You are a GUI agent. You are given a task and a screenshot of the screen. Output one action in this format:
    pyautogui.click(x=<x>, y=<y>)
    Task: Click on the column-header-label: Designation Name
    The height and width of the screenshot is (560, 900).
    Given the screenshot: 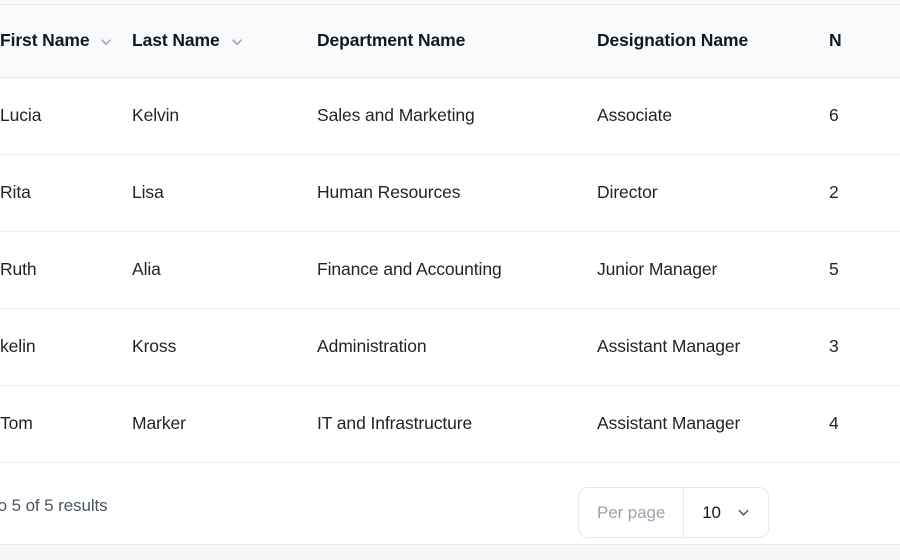 What is the action you would take?
    pyautogui.click(x=673, y=40)
    